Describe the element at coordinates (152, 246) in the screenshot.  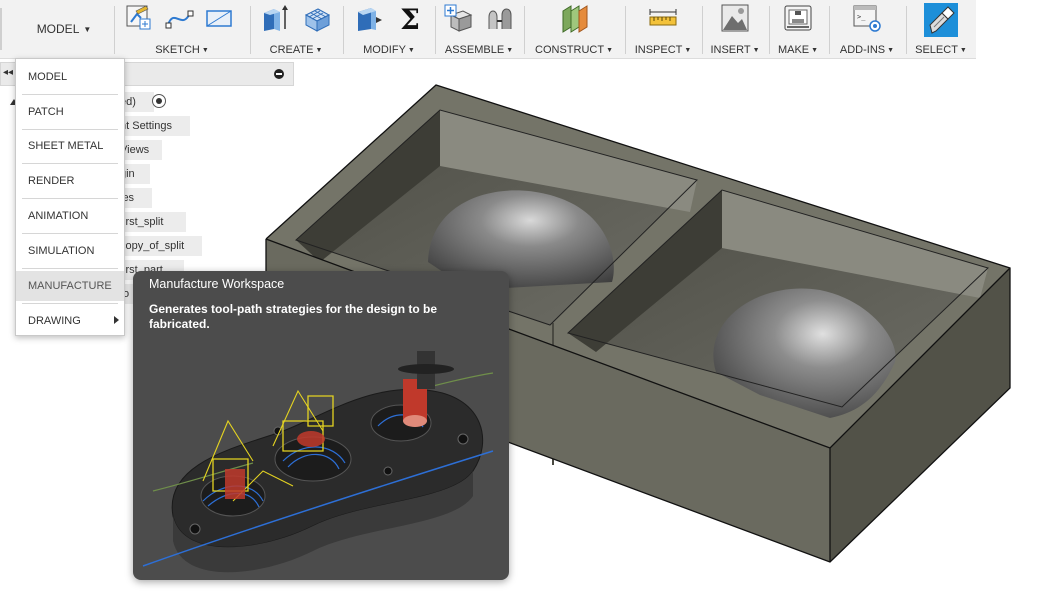
I see `browser-item-label: copy_of_split` at that location.